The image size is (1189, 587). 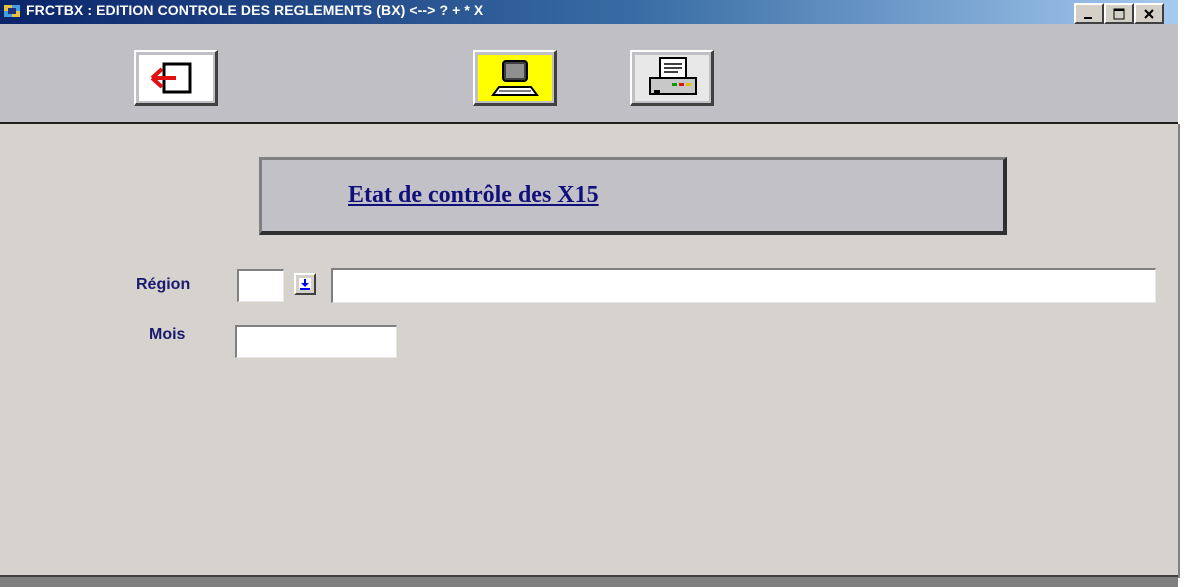 I want to click on mois-label: Mois, so click(x=167, y=334).